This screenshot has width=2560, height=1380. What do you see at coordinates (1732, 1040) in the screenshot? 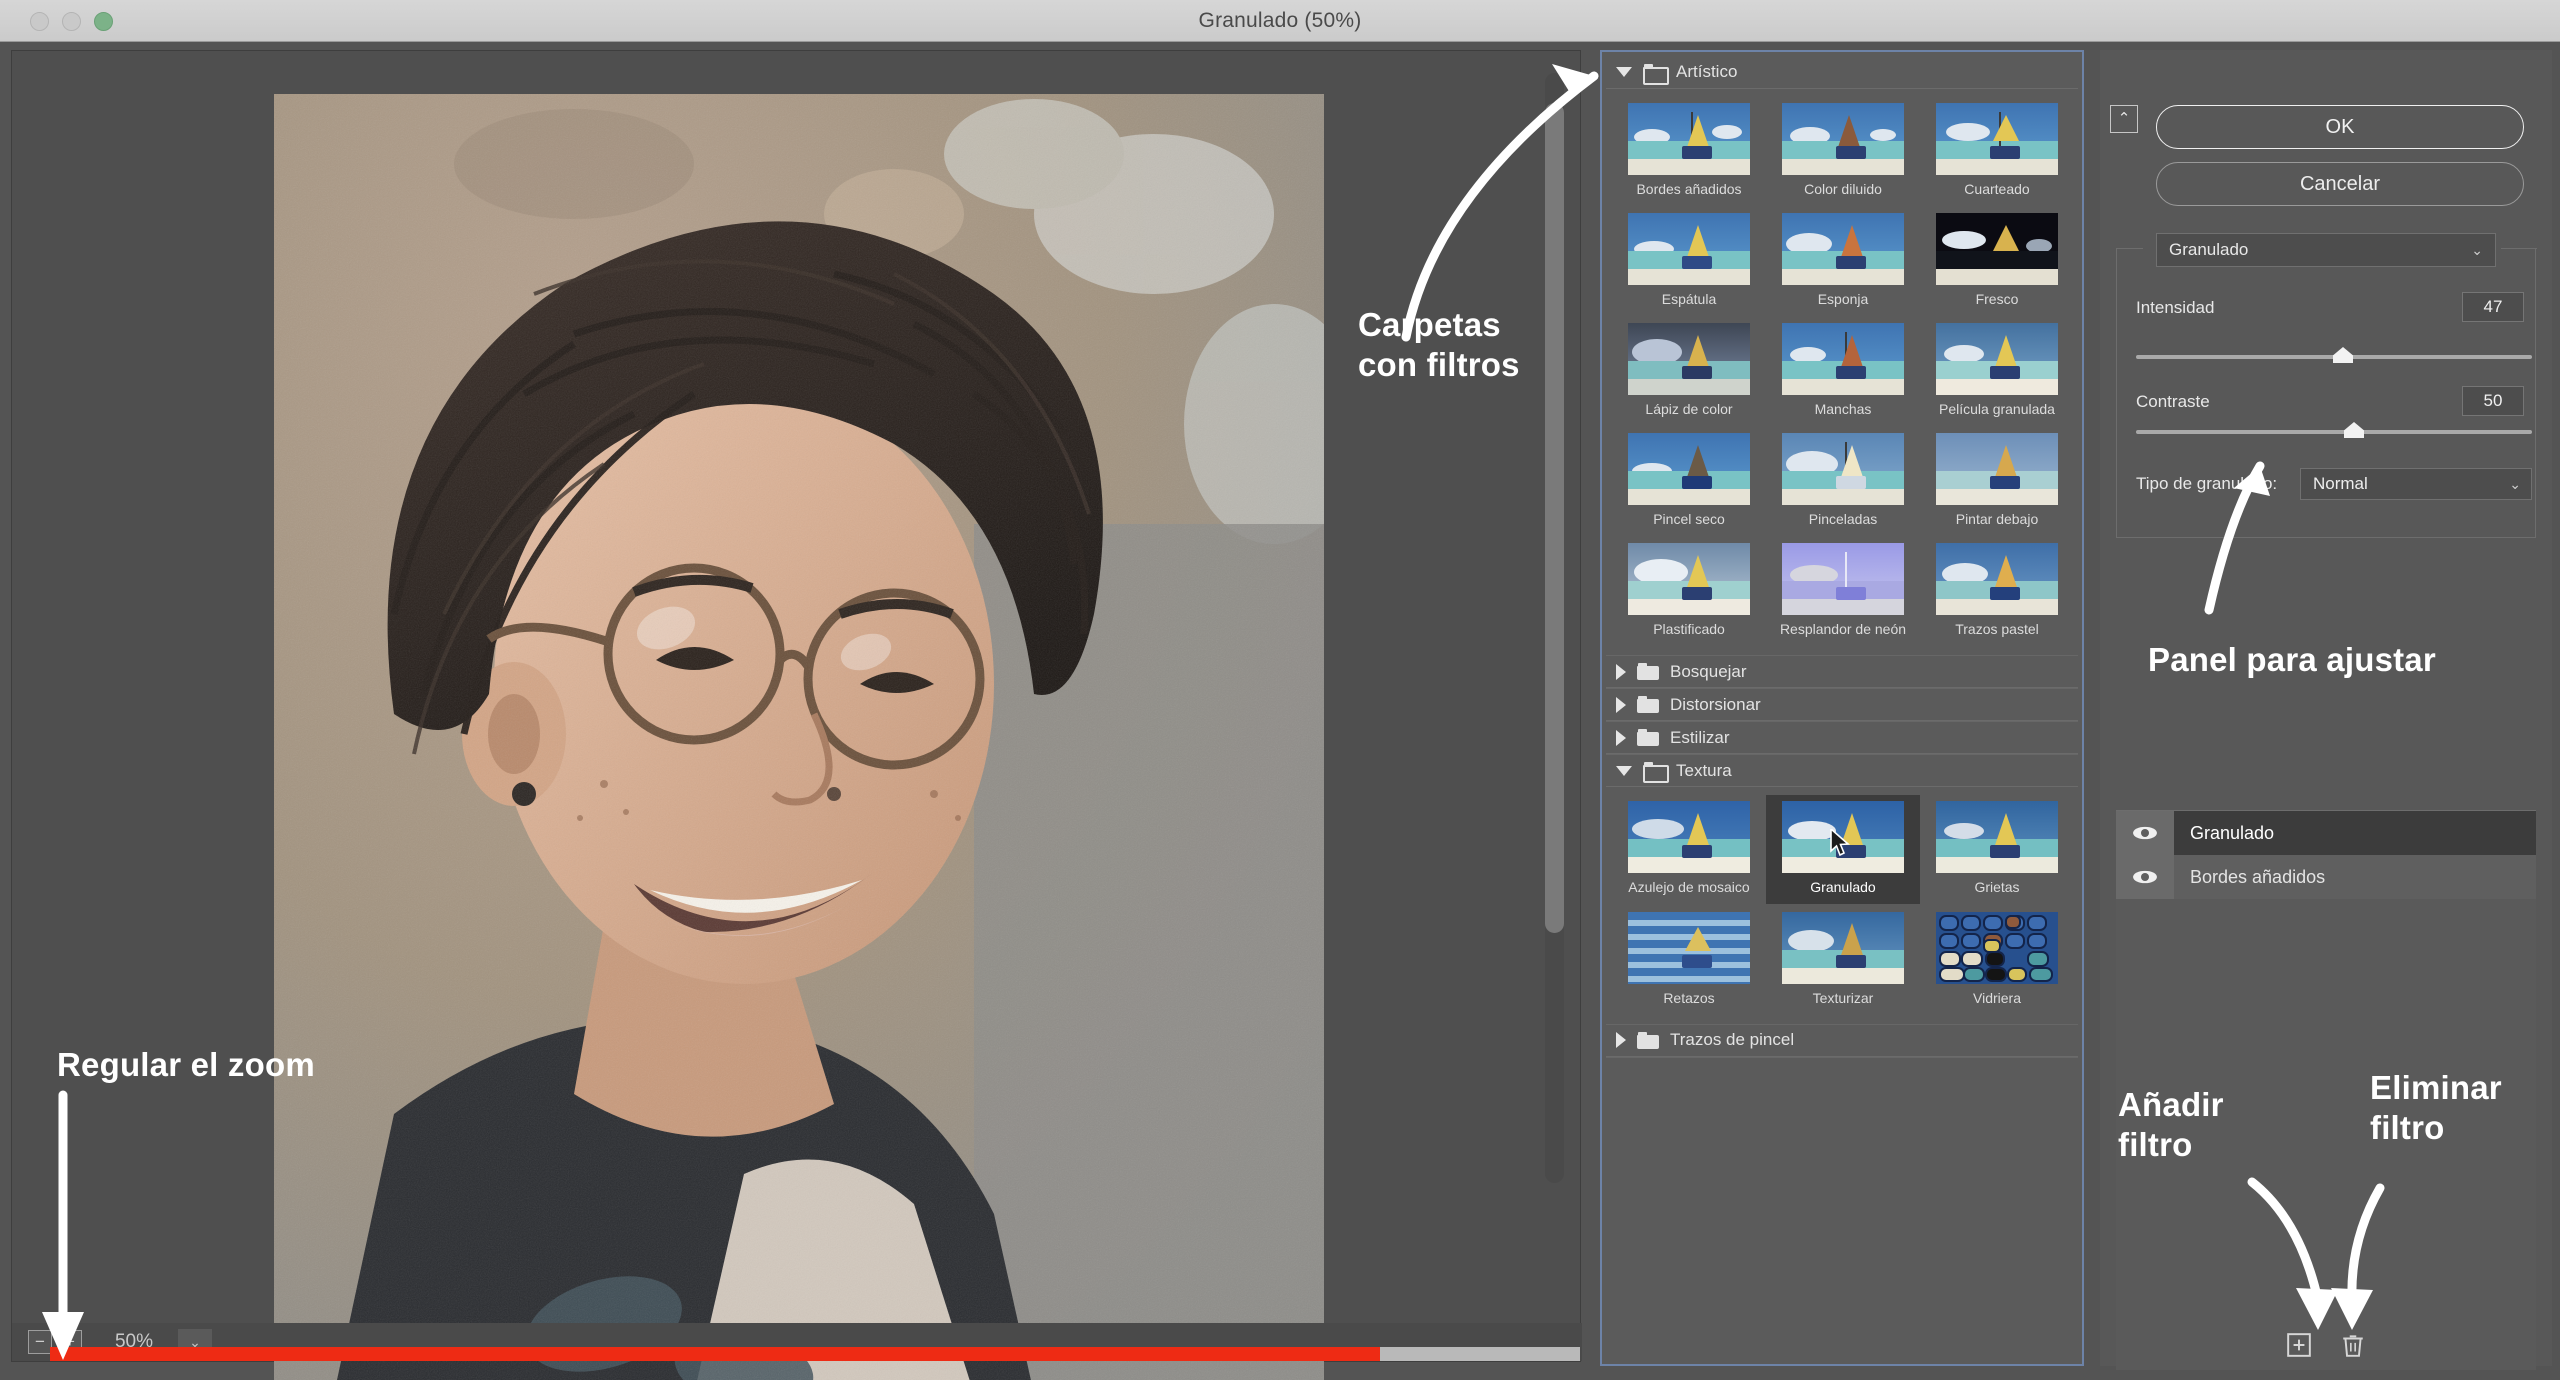
I see `group-label: Trazos de pincel` at bounding box center [1732, 1040].